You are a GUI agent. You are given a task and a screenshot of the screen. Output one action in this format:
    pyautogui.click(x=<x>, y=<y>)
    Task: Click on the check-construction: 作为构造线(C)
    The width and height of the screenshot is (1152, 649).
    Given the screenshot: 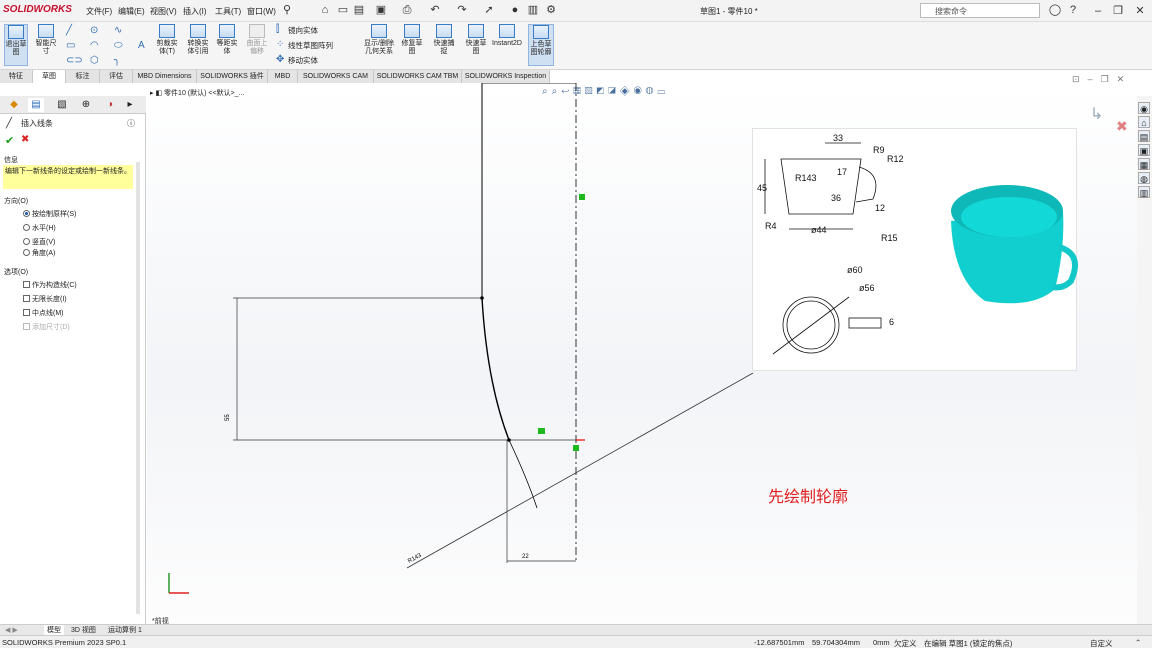 What is the action you would take?
    pyautogui.click(x=50, y=285)
    